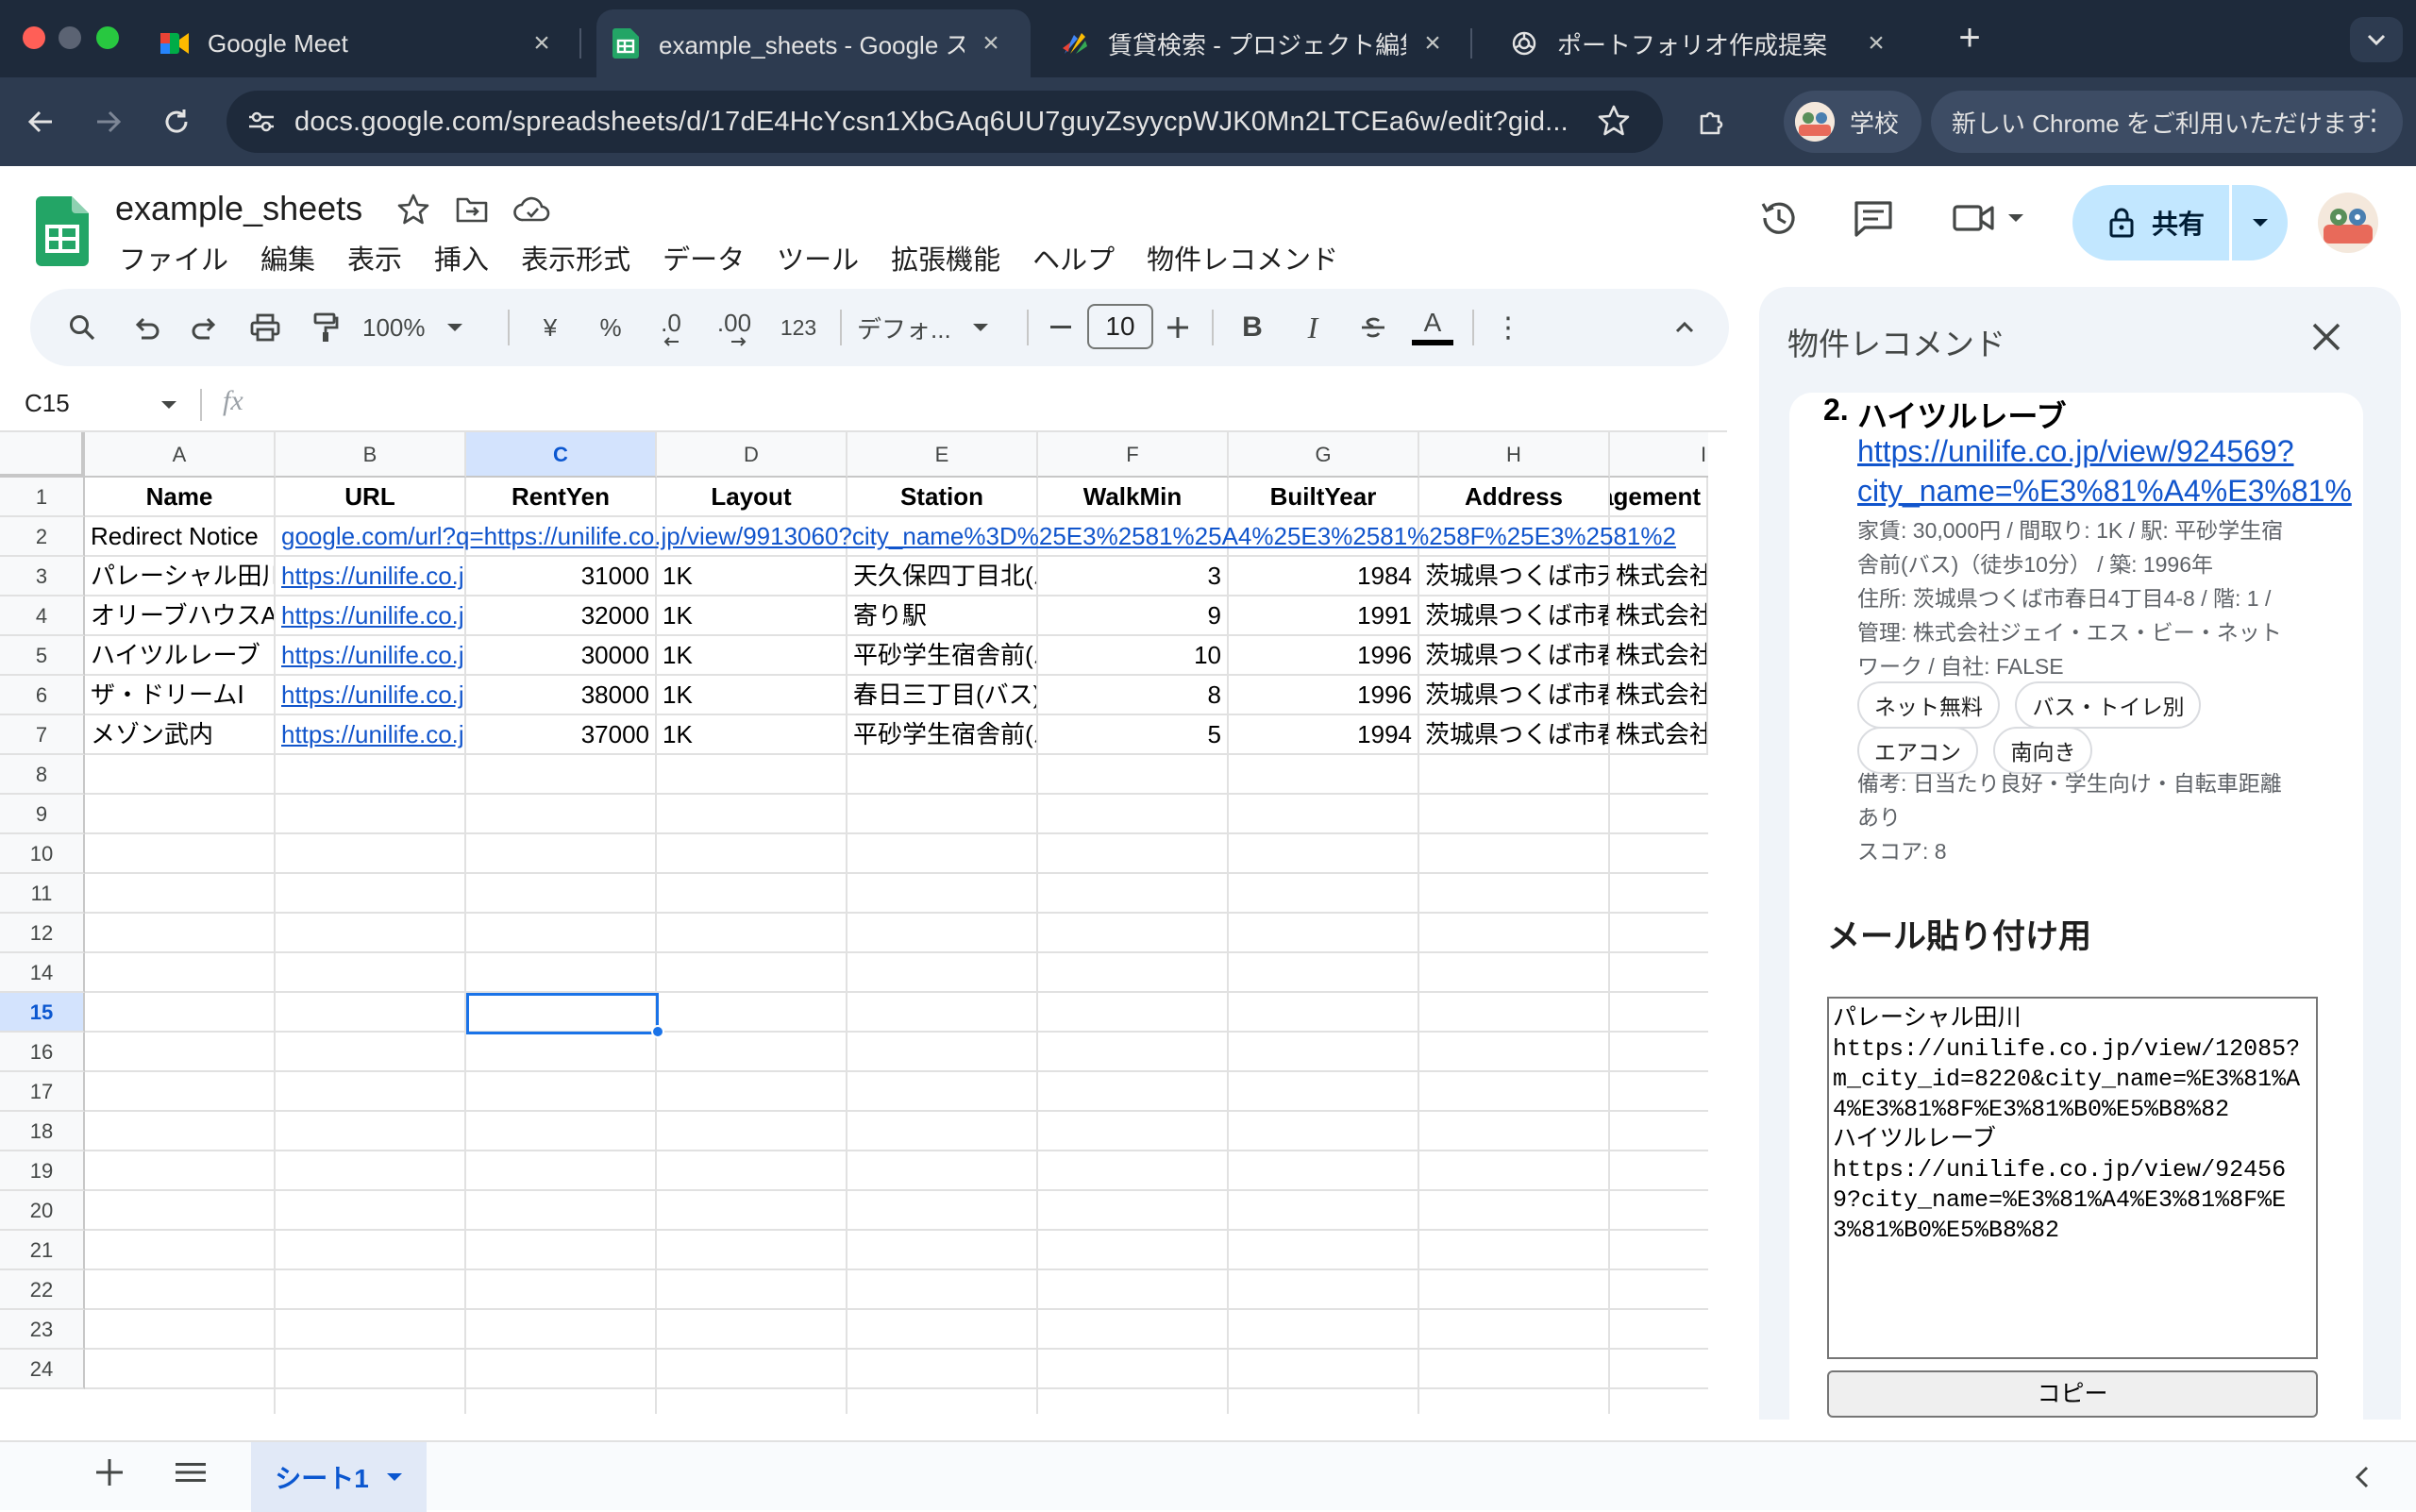 The image size is (2416, 1512). I want to click on row-header: 1, so click(43, 498).